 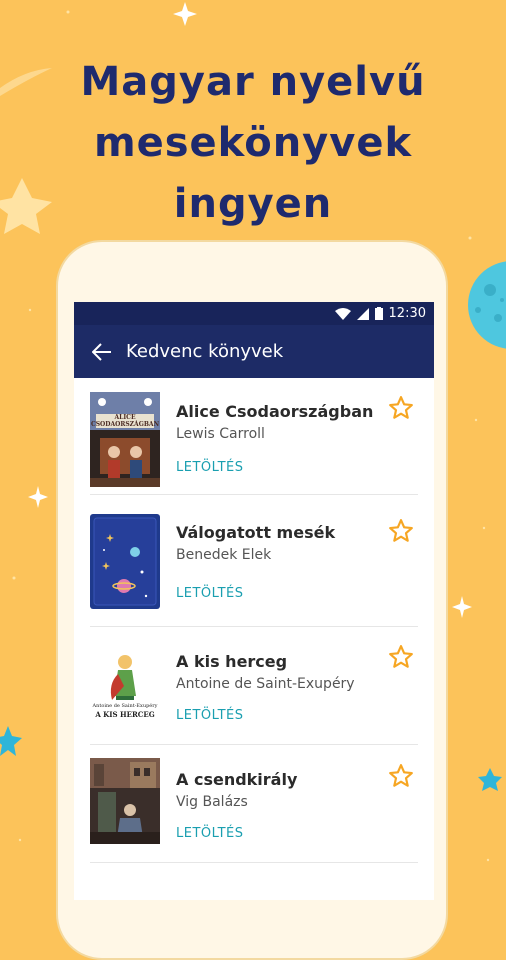 I want to click on wifi-icon, so click(x=342, y=313).